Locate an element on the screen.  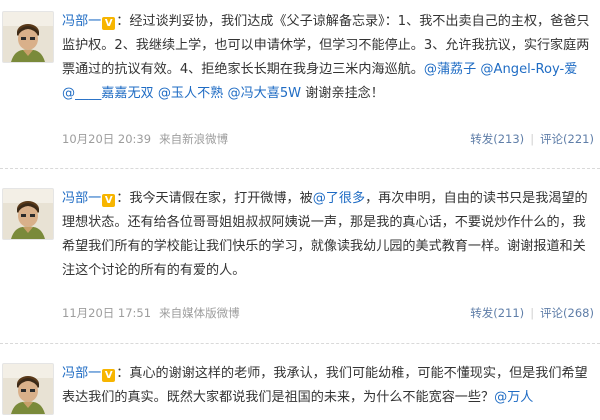
post-source-link: 来自新浪微博 is located at coordinates (193, 139).